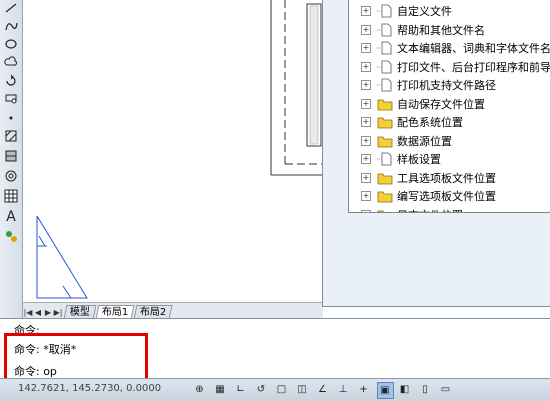  I want to click on hatch-icon, so click(11, 136).